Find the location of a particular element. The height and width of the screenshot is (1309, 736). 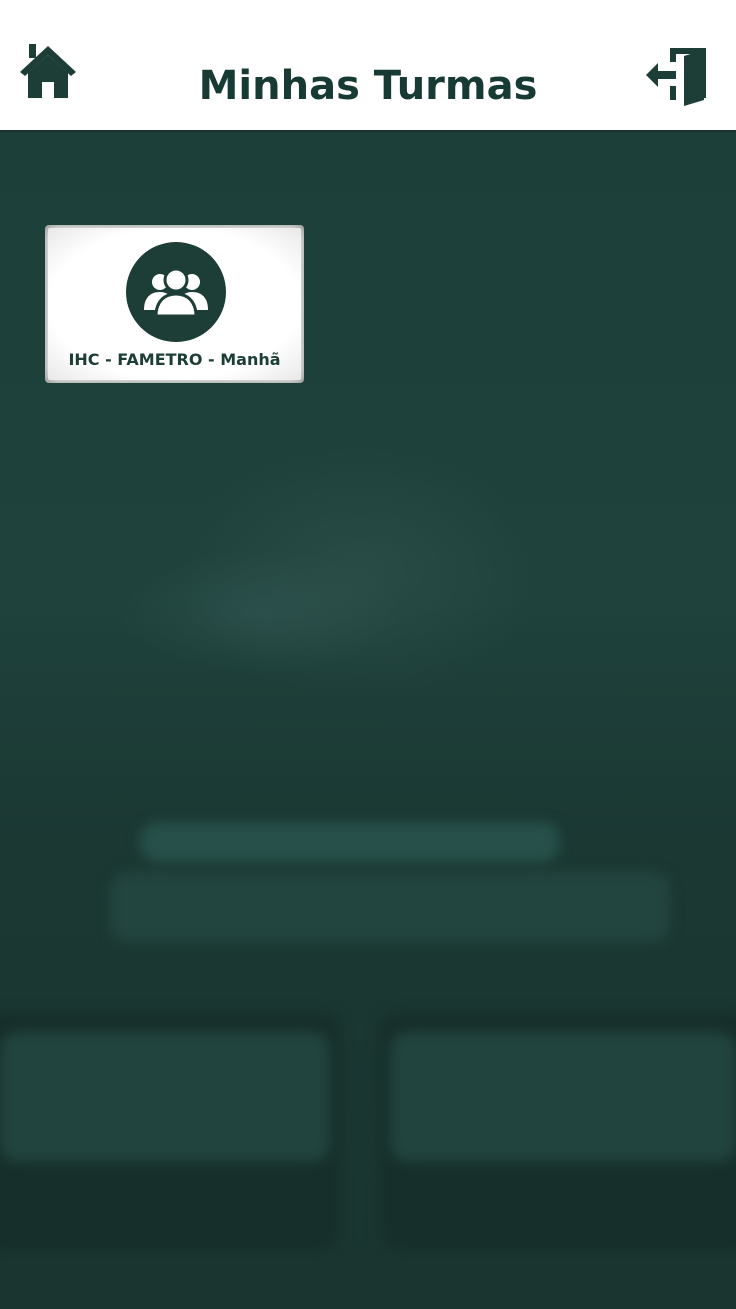

class-card-body: IHC - FAMETRO - Manhã is located at coordinates (174, 304).